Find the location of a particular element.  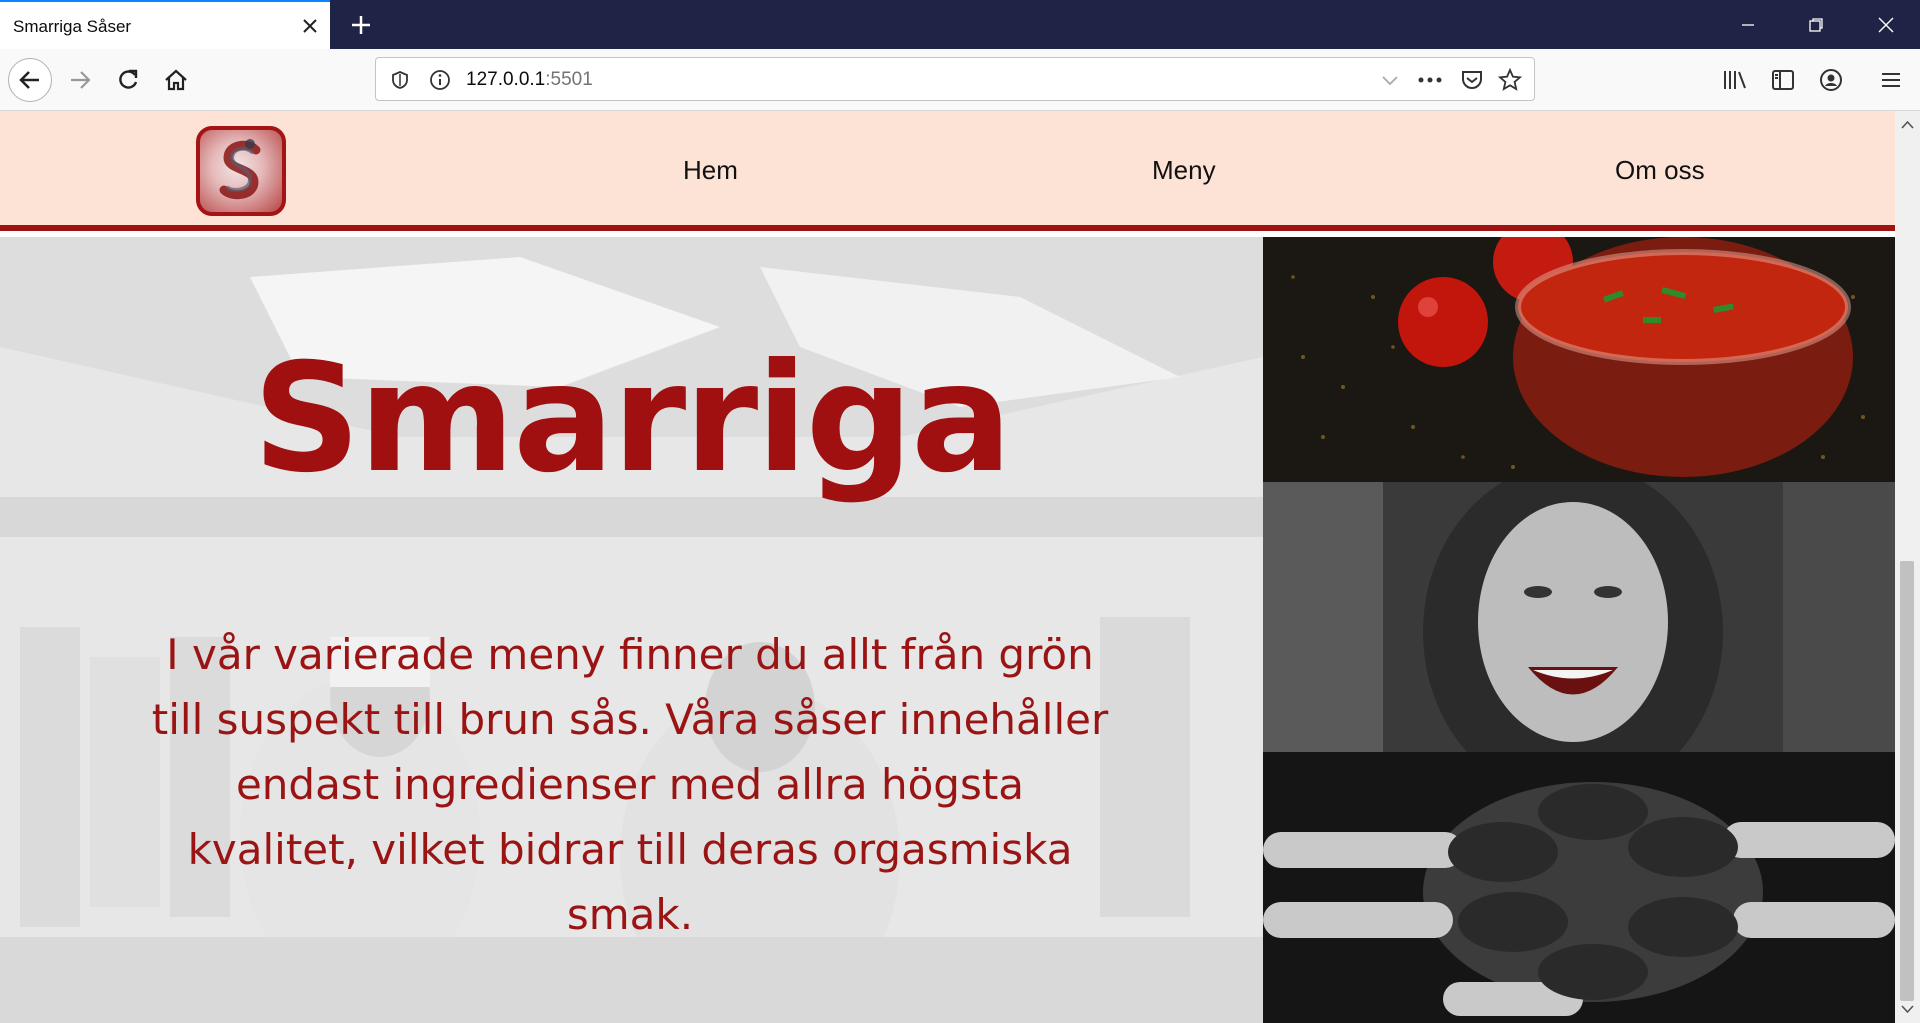

page-scrollbar is located at coordinates (1907, 567).